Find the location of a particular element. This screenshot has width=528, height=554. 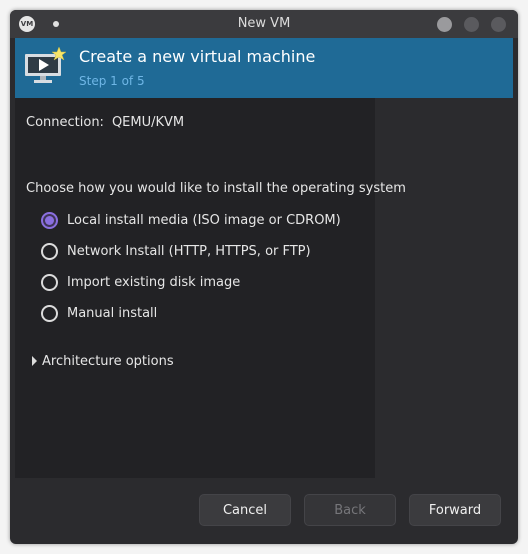

radio-local-install: Local install media (ISO image or CDROM) is located at coordinates (191, 220).